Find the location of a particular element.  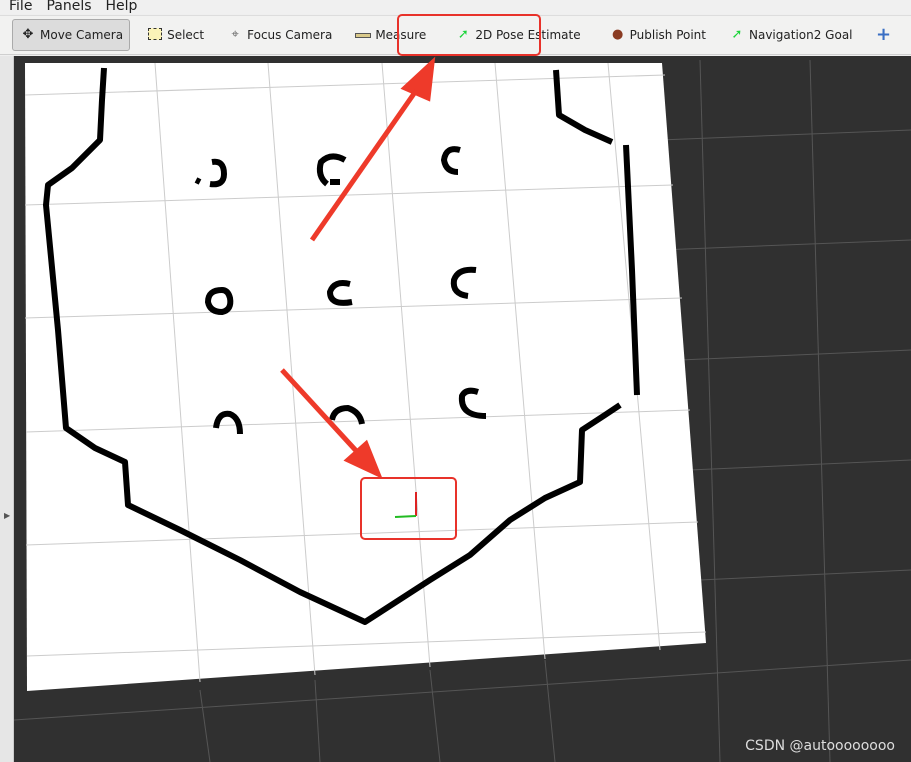

publish-point-button: ● Publish Point is located at coordinates (657, 35).